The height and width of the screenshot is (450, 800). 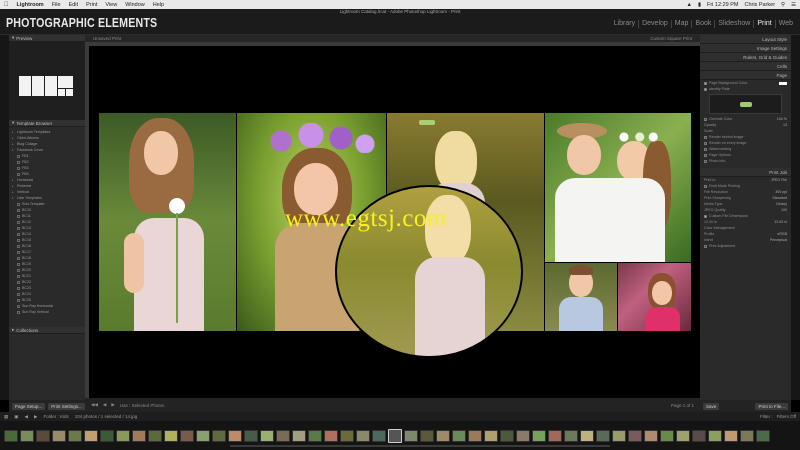 I want to click on spotlight-icon: ⚲, so click(x=783, y=5).